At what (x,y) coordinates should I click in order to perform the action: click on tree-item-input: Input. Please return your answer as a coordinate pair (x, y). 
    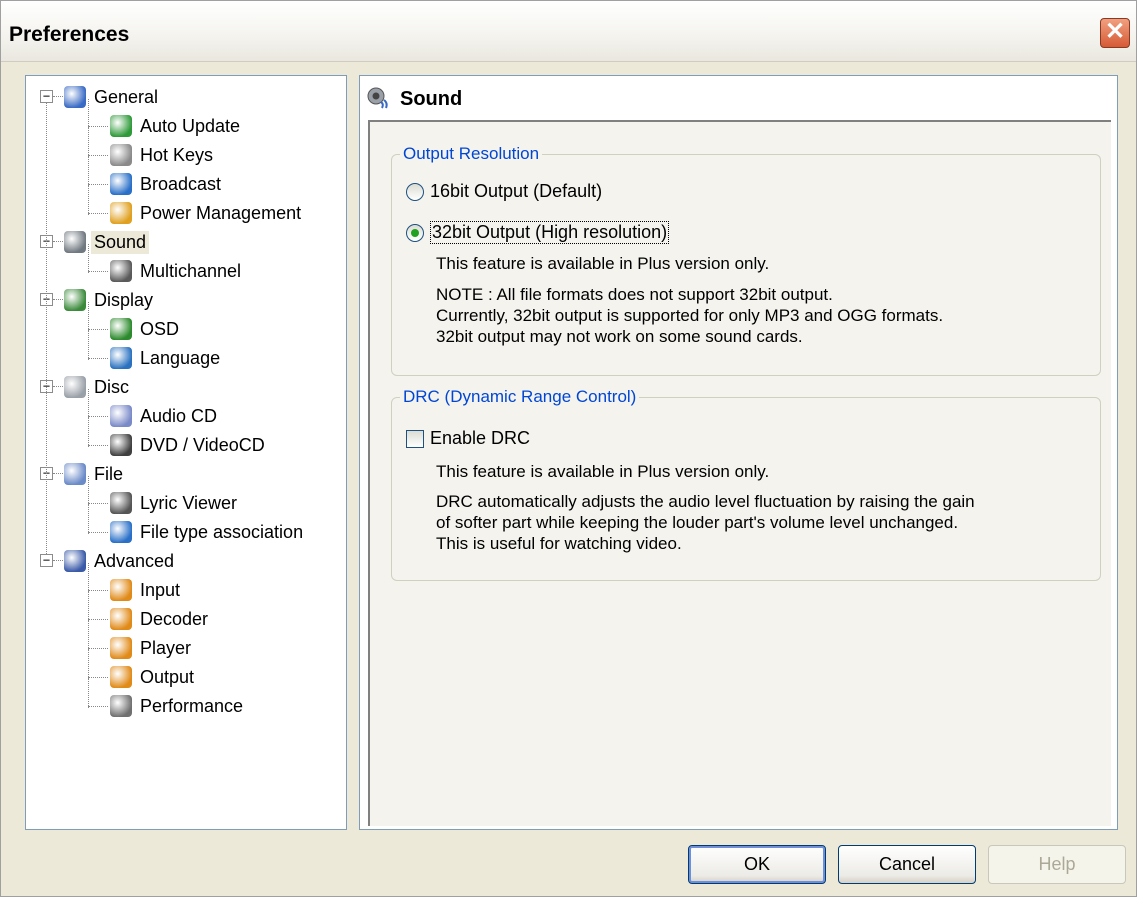
    Looking at the image, I should click on (146, 590).